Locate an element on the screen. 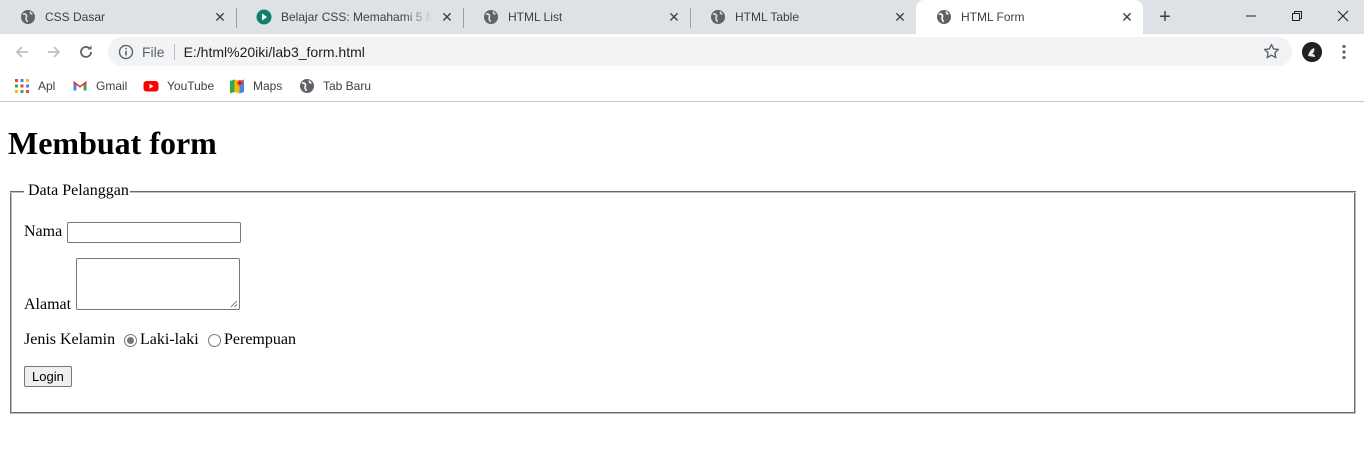 The height and width of the screenshot is (467, 1364). arrow-left-icon is located at coordinates (21, 52).